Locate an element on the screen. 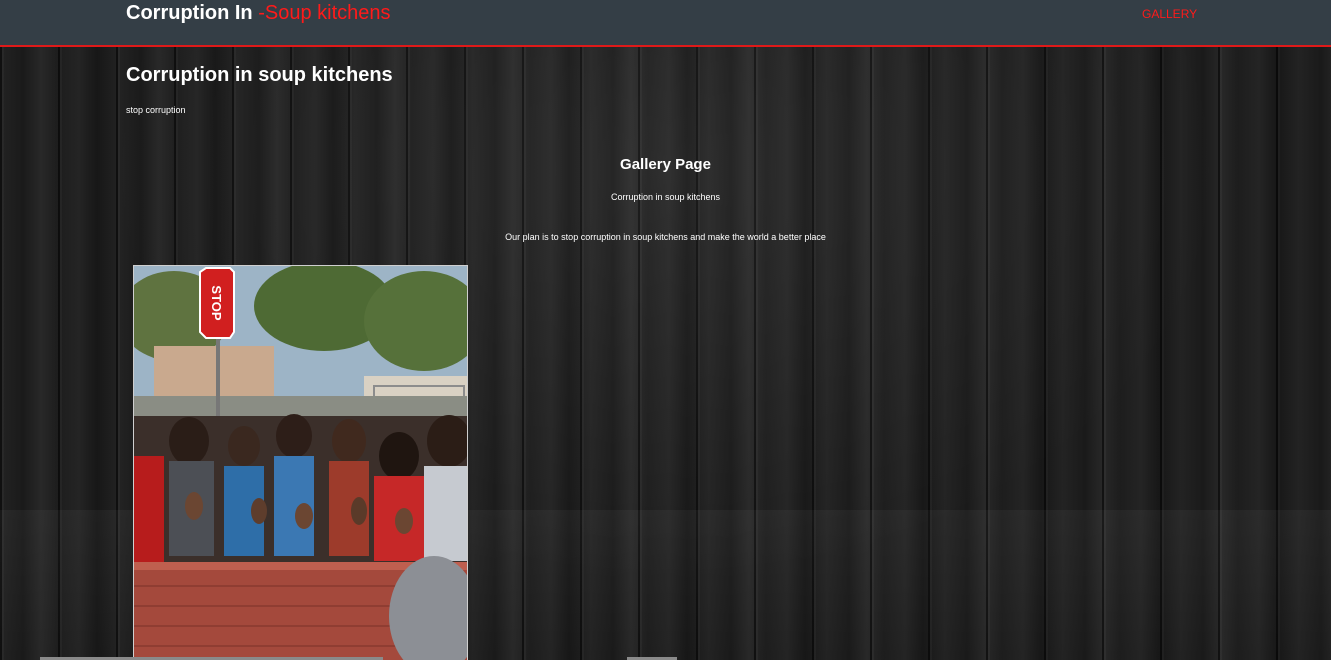  gallery-subheading: Corruption in soup kitchens is located at coordinates (665, 197).